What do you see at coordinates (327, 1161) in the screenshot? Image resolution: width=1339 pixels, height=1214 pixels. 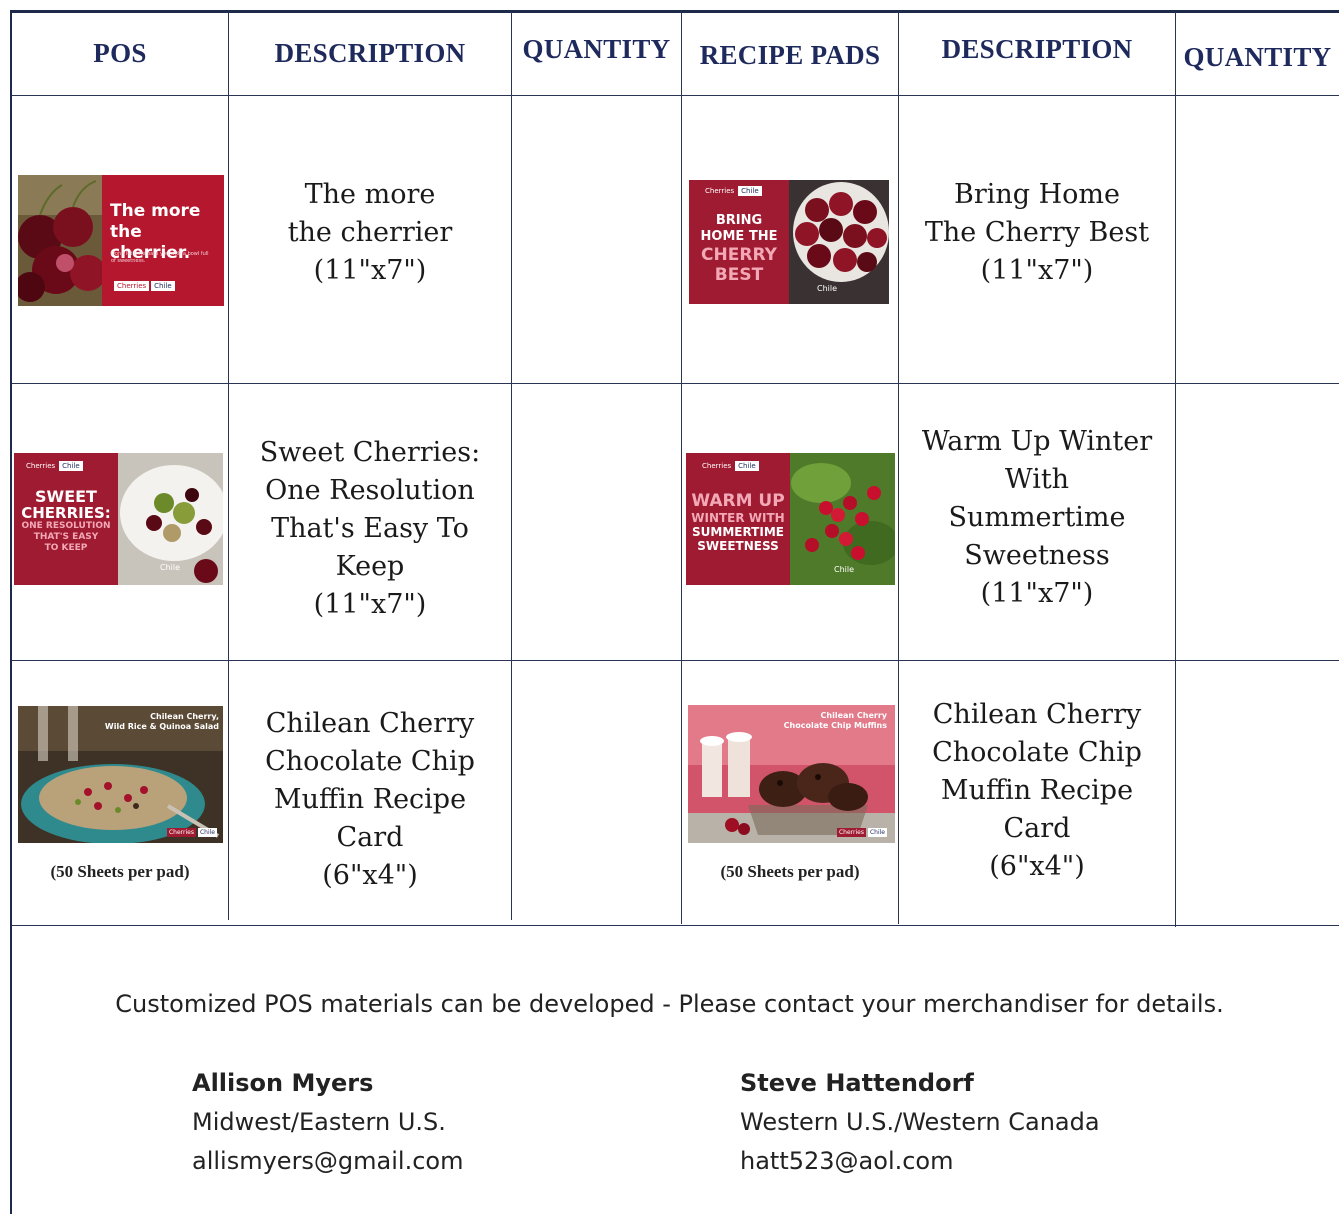 I see `contact-email: allismyers@gmail.com` at bounding box center [327, 1161].